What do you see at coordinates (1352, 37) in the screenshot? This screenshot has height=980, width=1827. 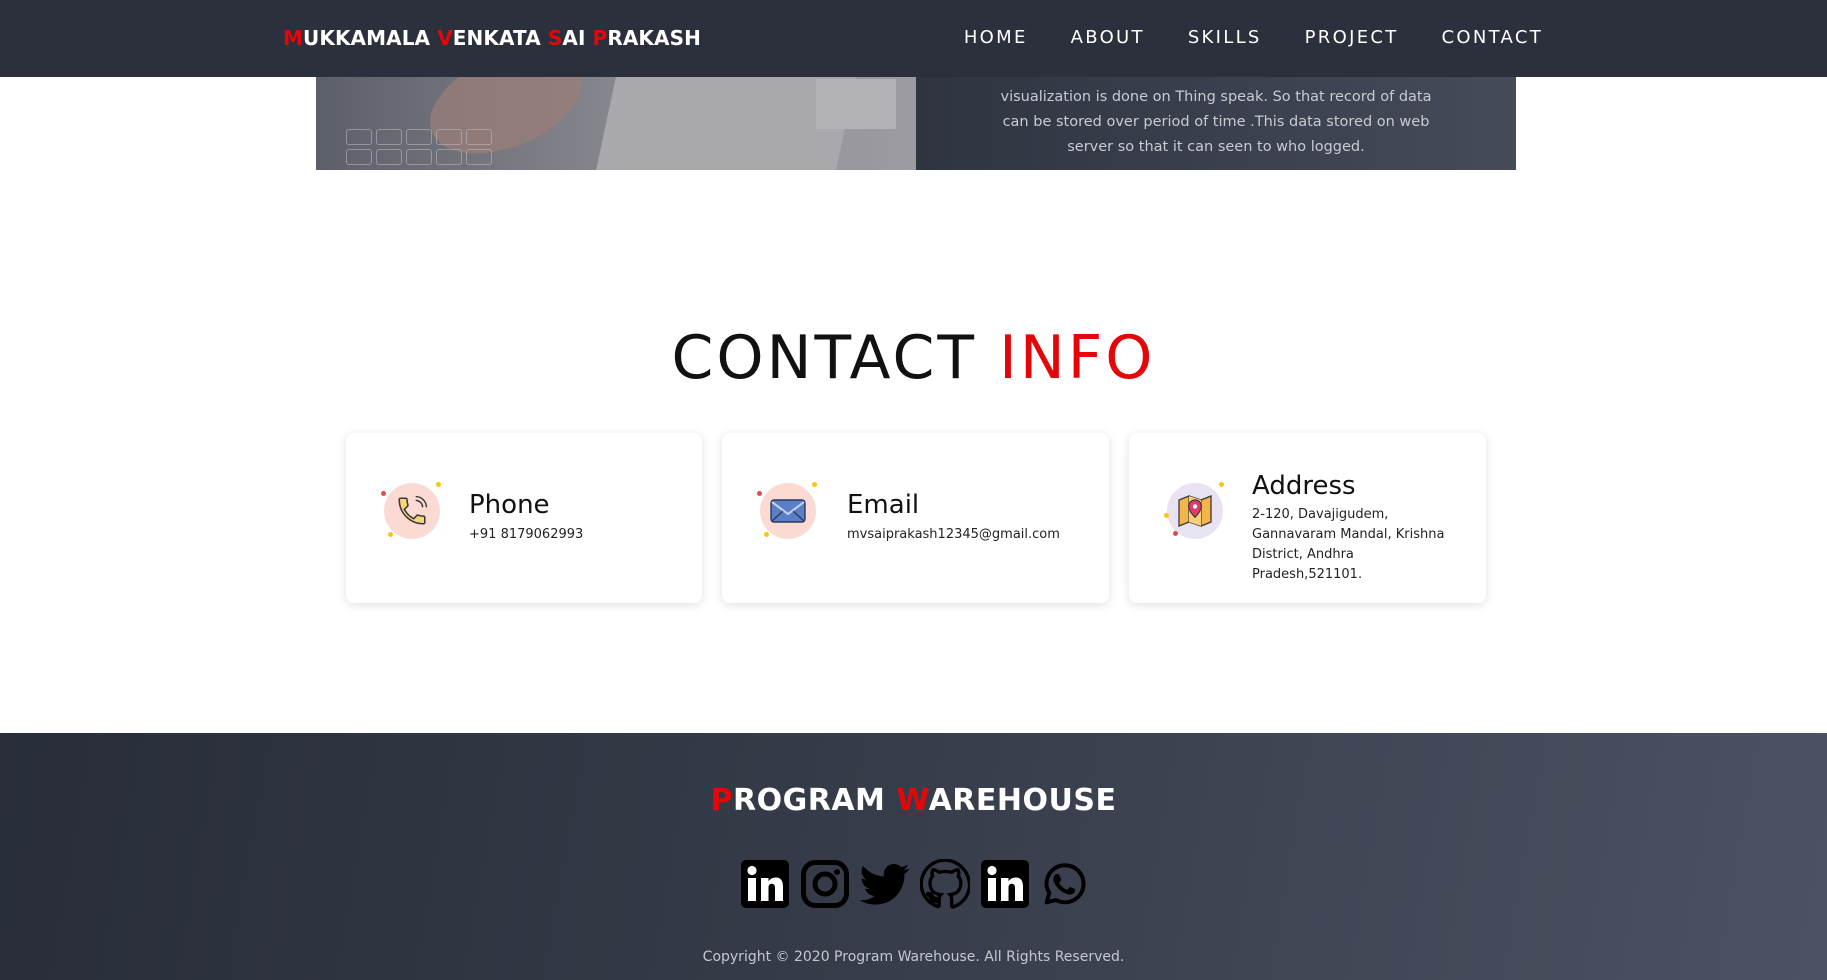 I see `nav-project-link: PROJECT` at bounding box center [1352, 37].